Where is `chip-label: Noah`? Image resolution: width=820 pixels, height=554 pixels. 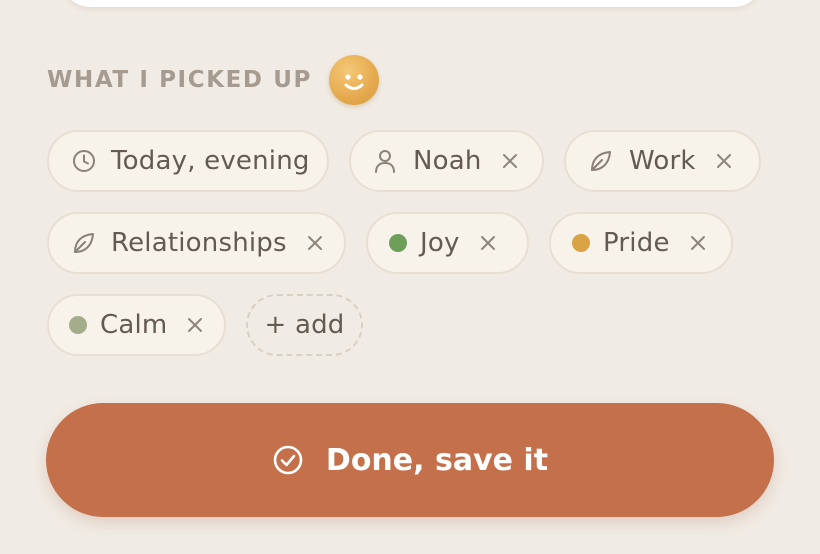
chip-label: Noah is located at coordinates (447, 161).